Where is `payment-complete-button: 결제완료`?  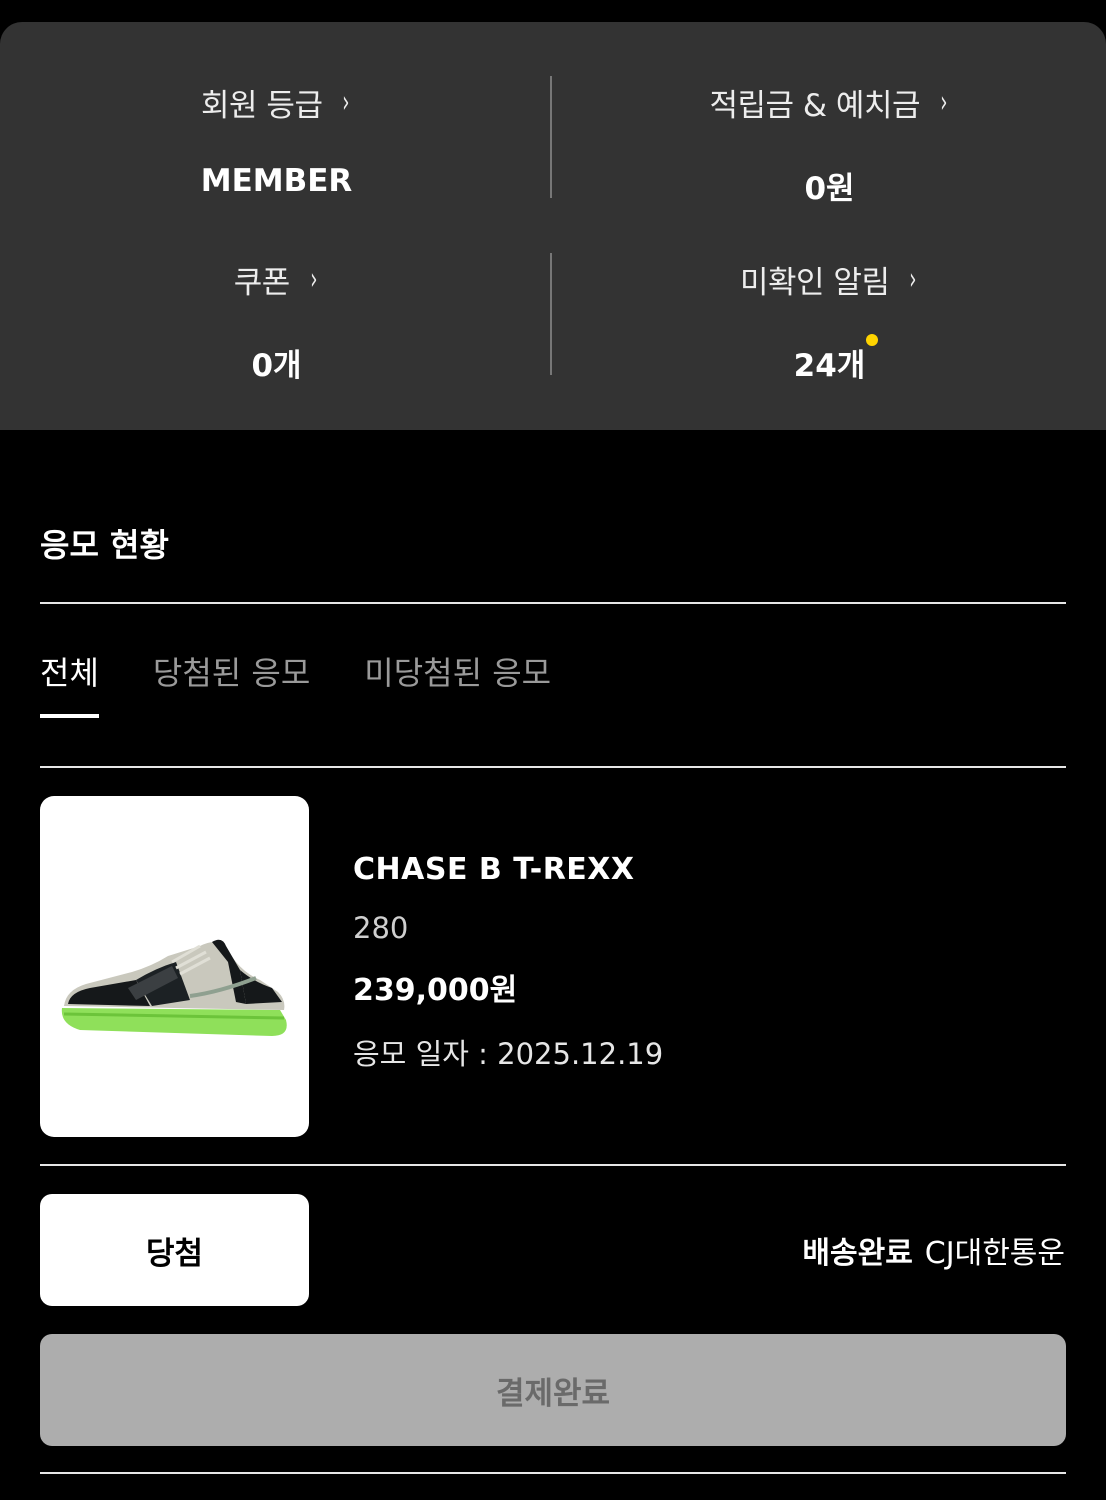 payment-complete-button: 결제완료 is located at coordinates (553, 1390).